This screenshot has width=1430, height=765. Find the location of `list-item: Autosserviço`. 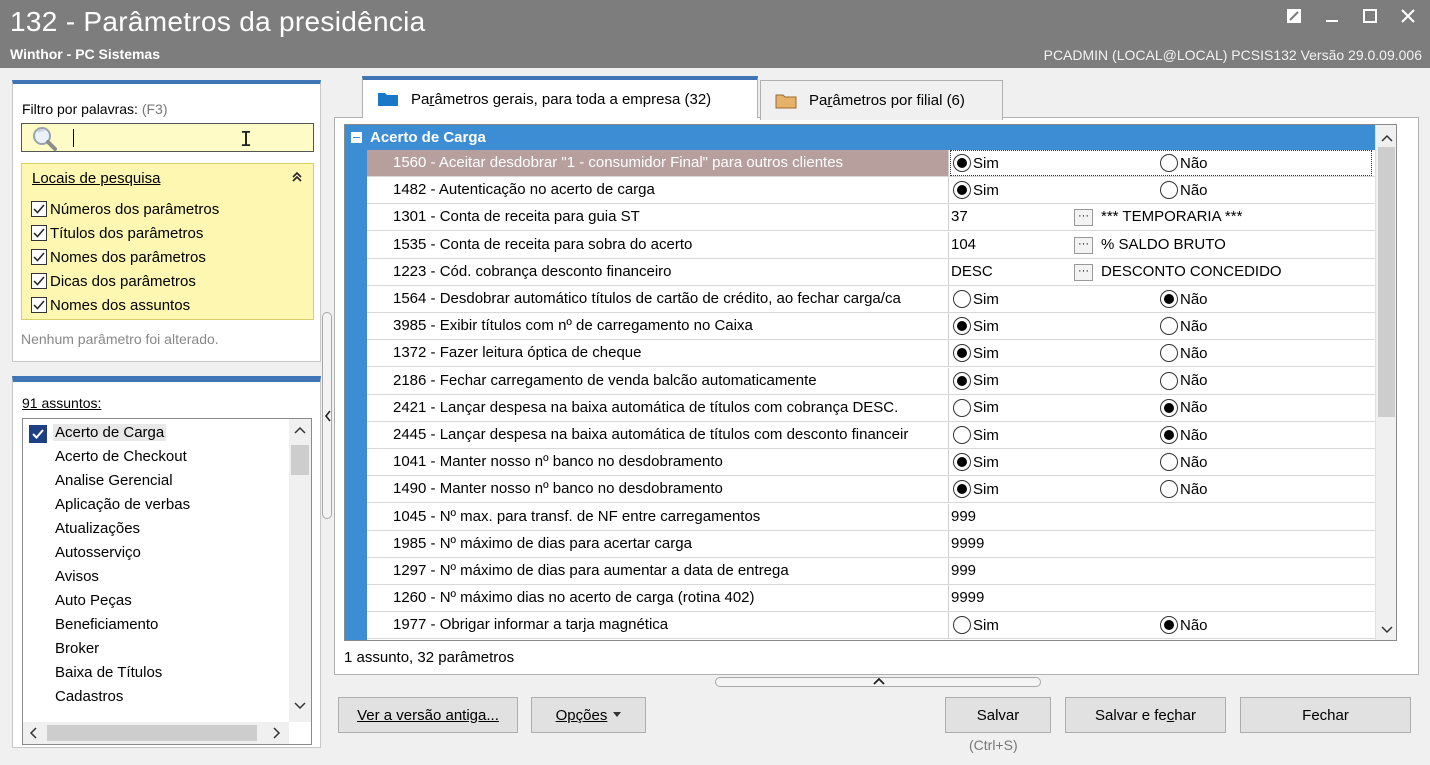

list-item: Autosserviço is located at coordinates (98, 552).